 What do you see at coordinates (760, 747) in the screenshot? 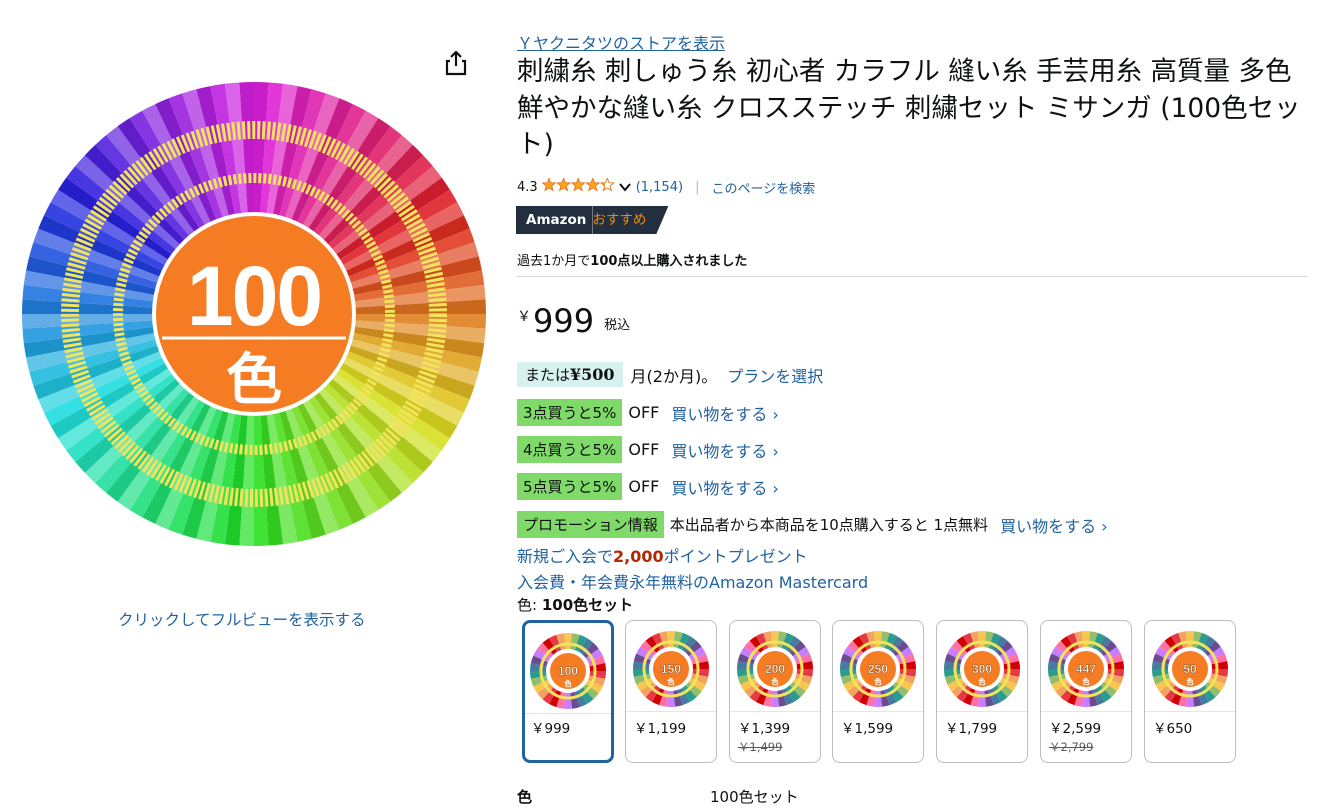
I see `swatch-old-price: ￥1,499` at bounding box center [760, 747].